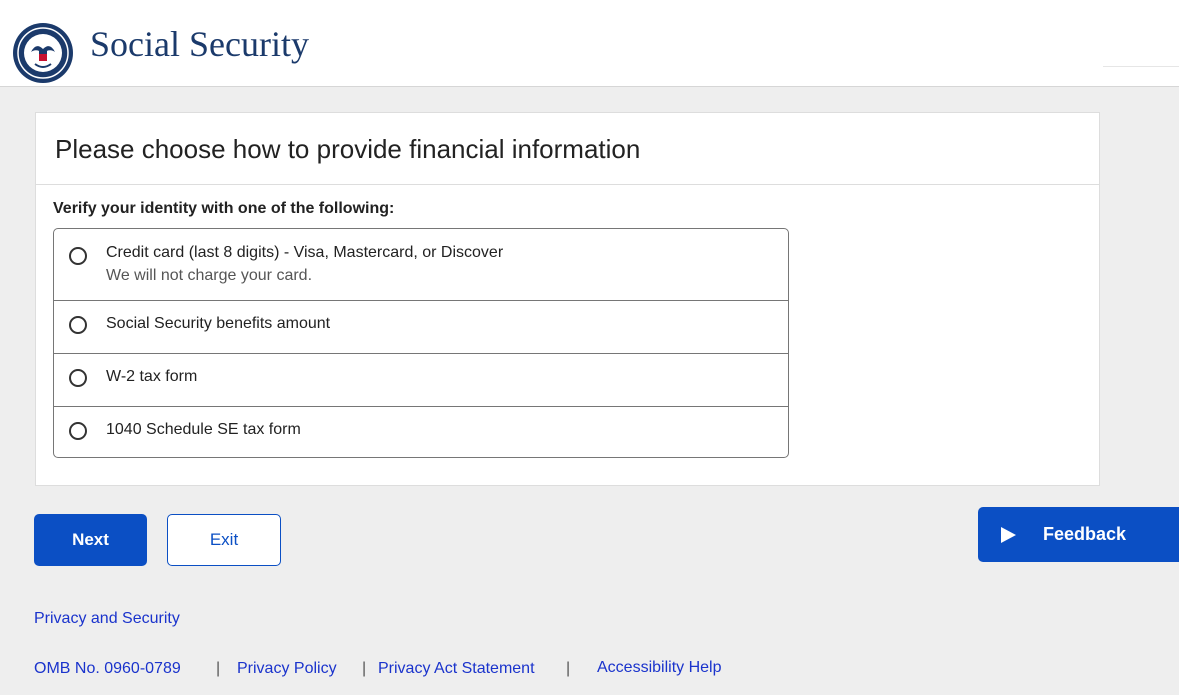  I want to click on next-button: Next, so click(90, 540).